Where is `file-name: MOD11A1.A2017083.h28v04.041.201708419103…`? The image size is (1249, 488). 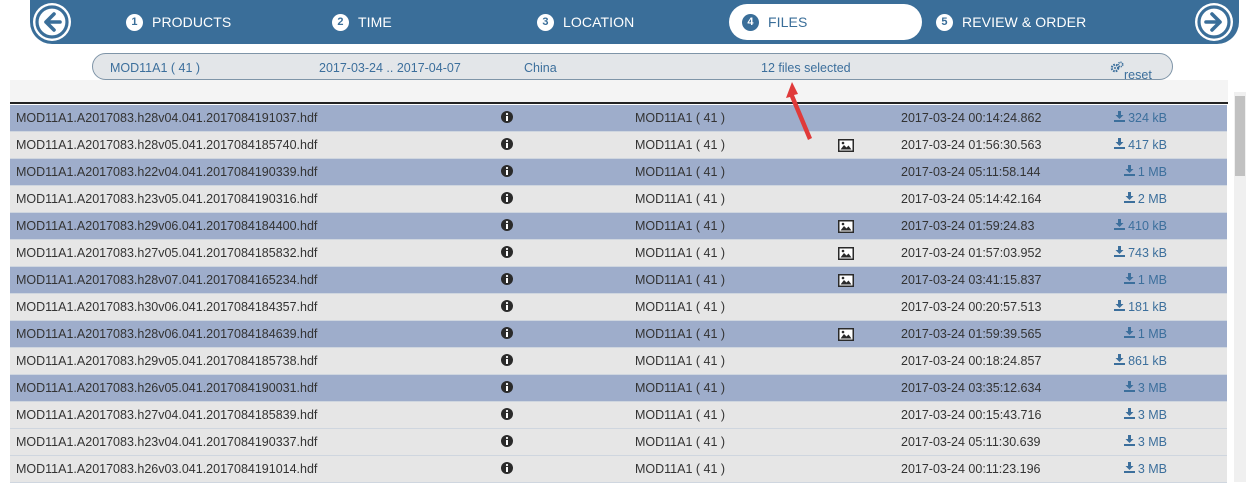 file-name: MOD11A1.A2017083.h28v04.041.201708419103… is located at coordinates (167, 118).